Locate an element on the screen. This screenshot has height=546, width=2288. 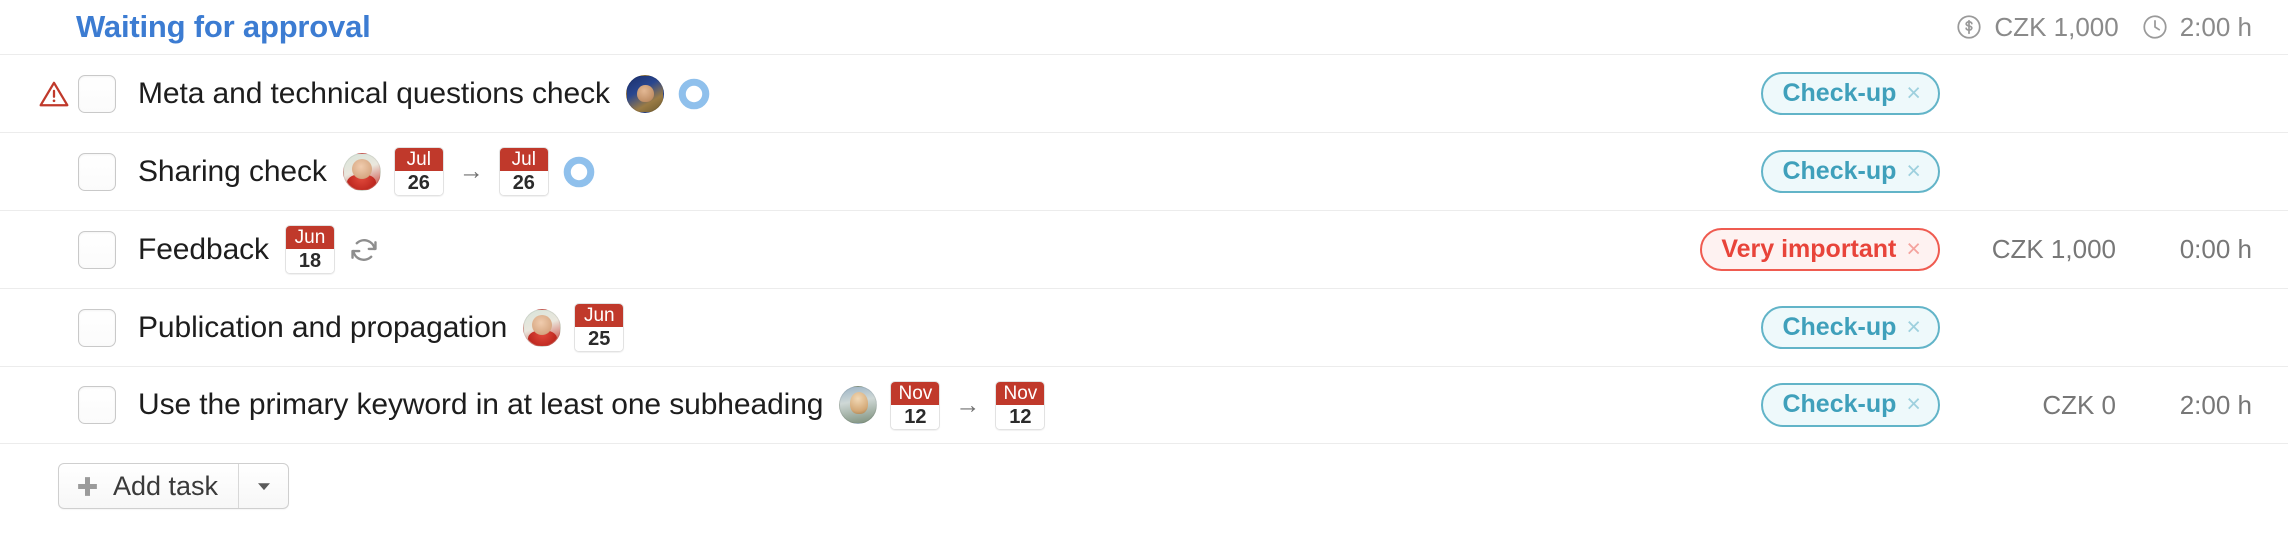
date-badge-start: Jun 18 is located at coordinates (309, 249).